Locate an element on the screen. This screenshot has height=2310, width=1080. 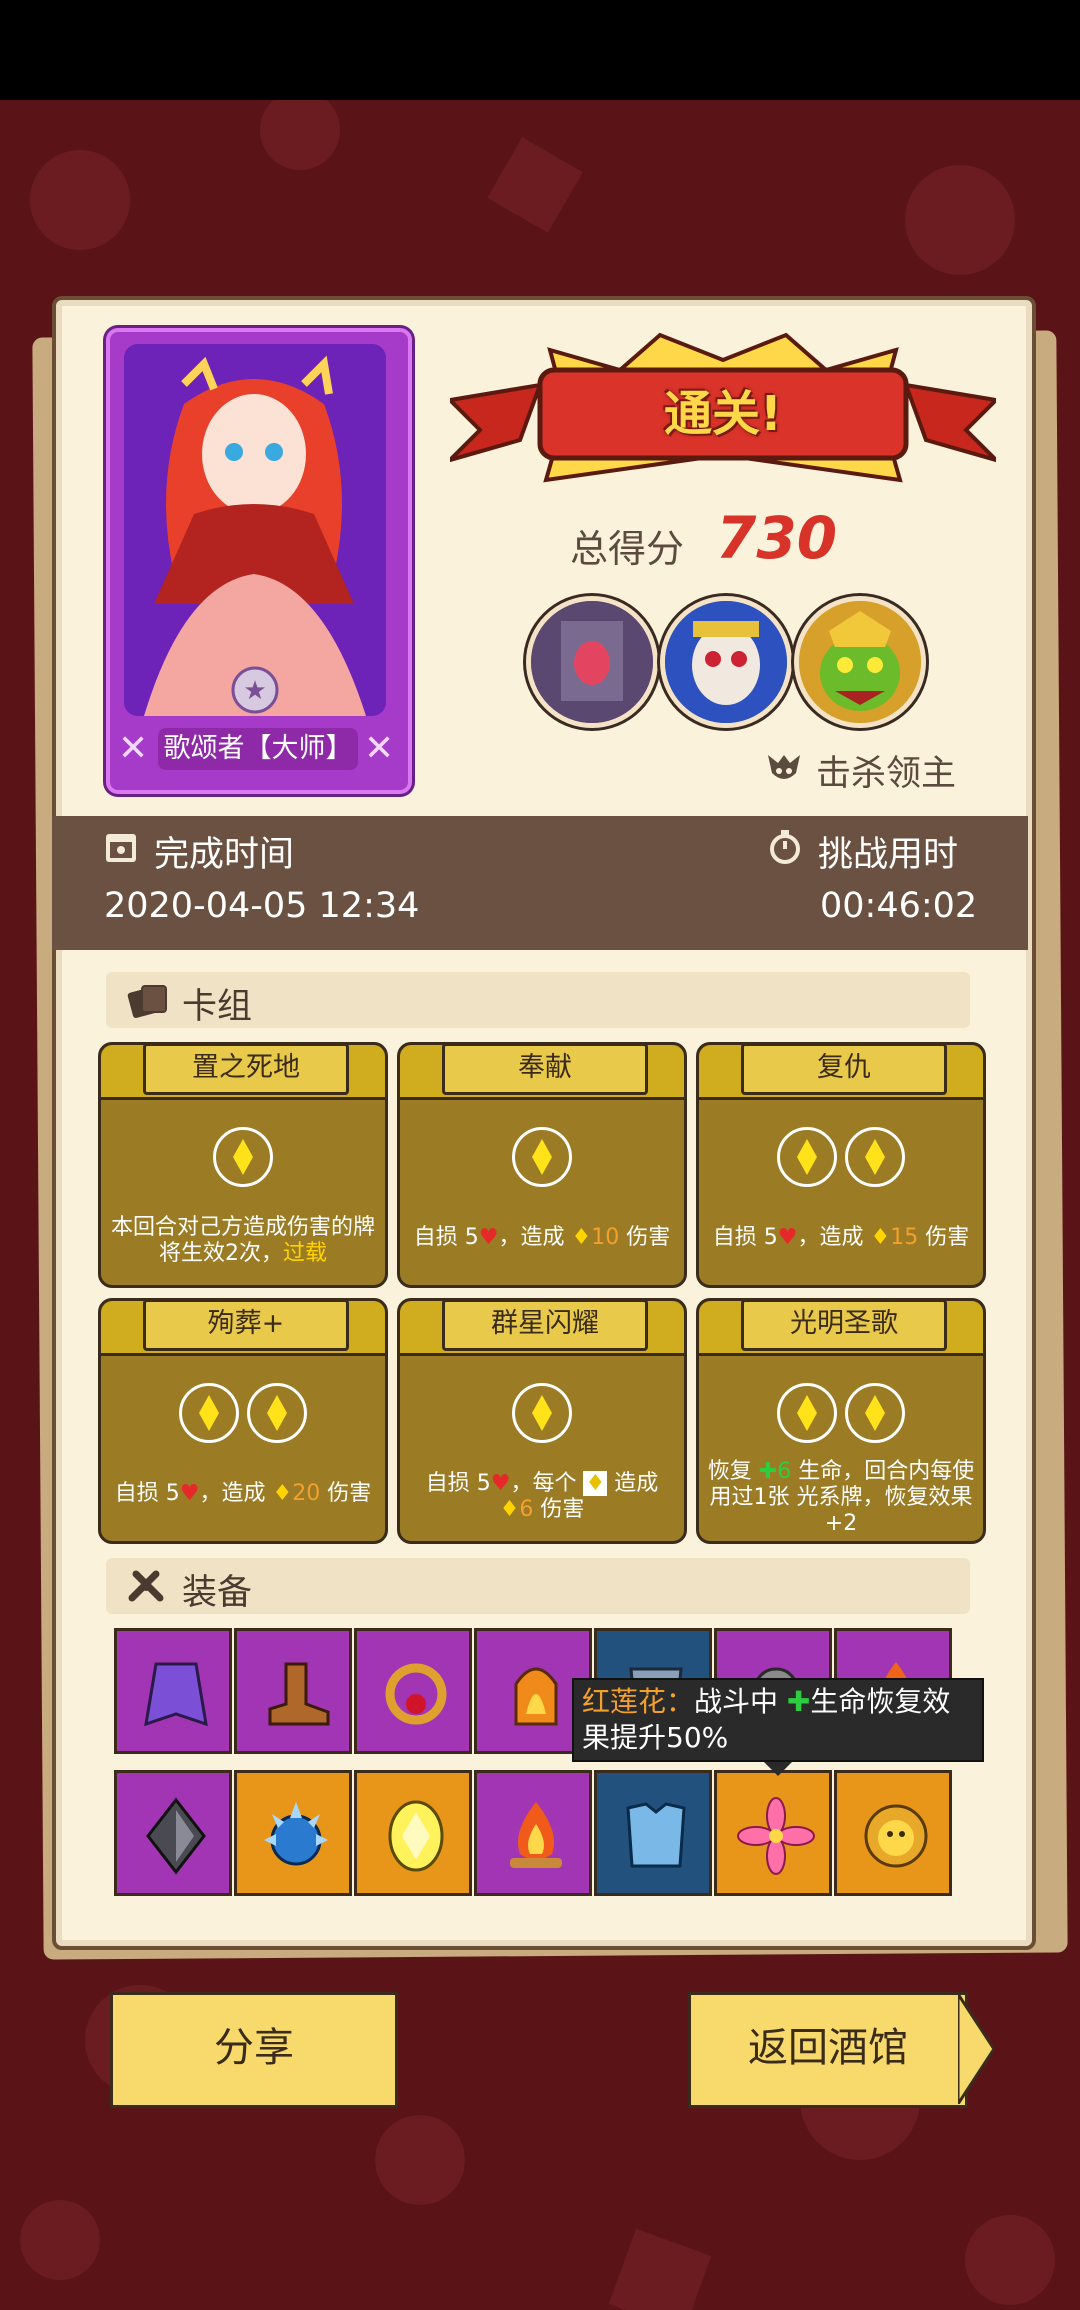
card-name: 殉葬+ is located at coordinates (246, 1325).